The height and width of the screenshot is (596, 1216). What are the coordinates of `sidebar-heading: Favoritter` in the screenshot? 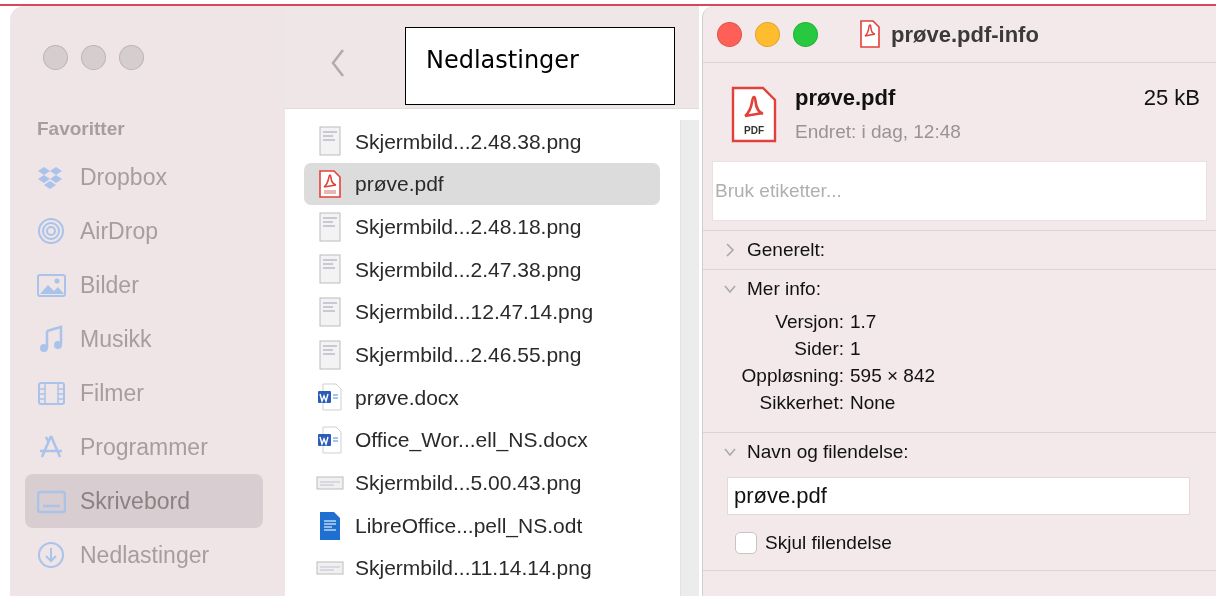 It's located at (81, 128).